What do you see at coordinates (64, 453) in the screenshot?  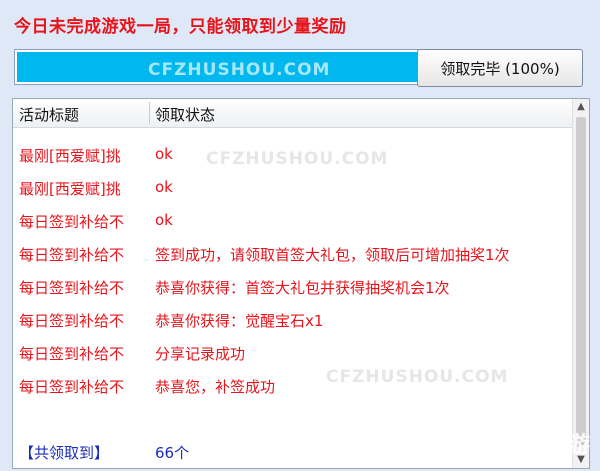 I see `summary-label: 【共领取到】` at bounding box center [64, 453].